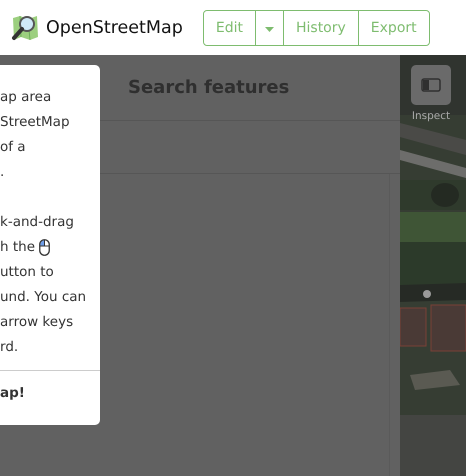 This screenshot has width=466, height=476. I want to click on caret-icon, so click(269, 29).